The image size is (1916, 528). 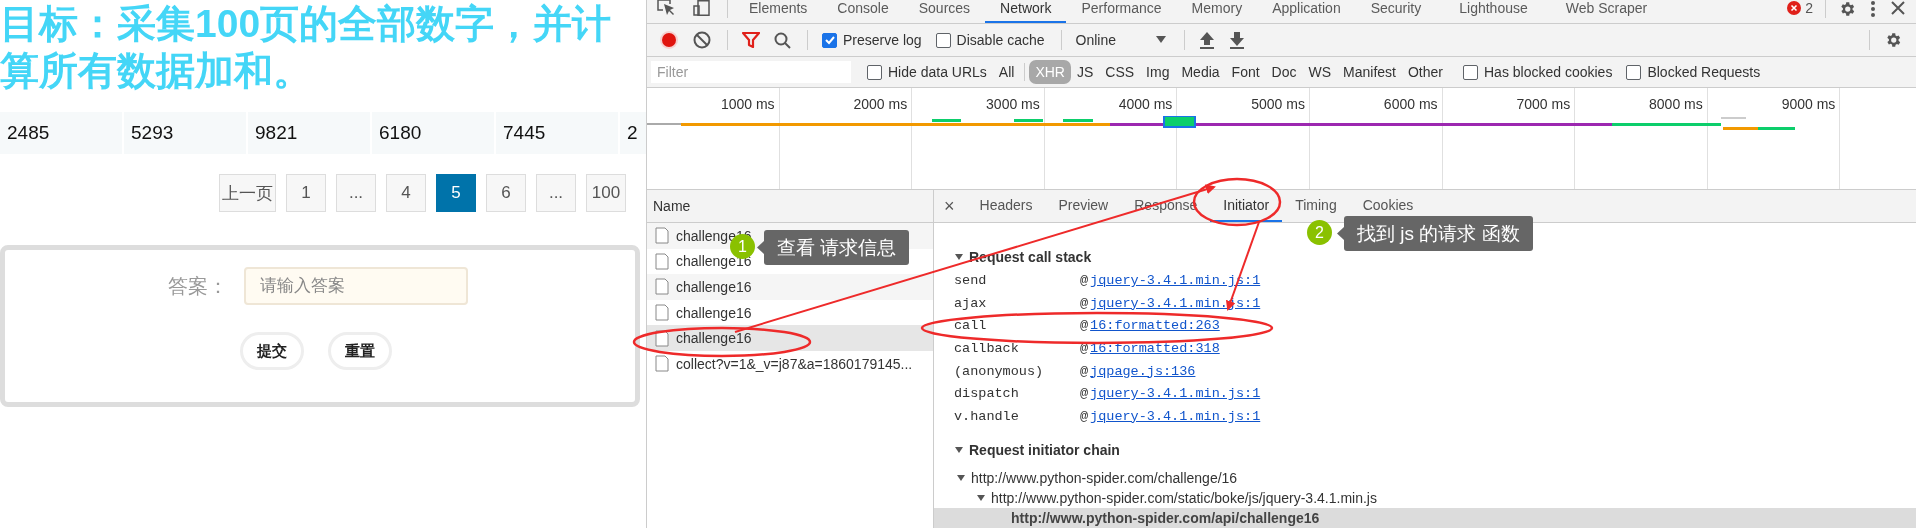 What do you see at coordinates (747, 104) in the screenshot?
I see `tick-label: 1000 ms` at bounding box center [747, 104].